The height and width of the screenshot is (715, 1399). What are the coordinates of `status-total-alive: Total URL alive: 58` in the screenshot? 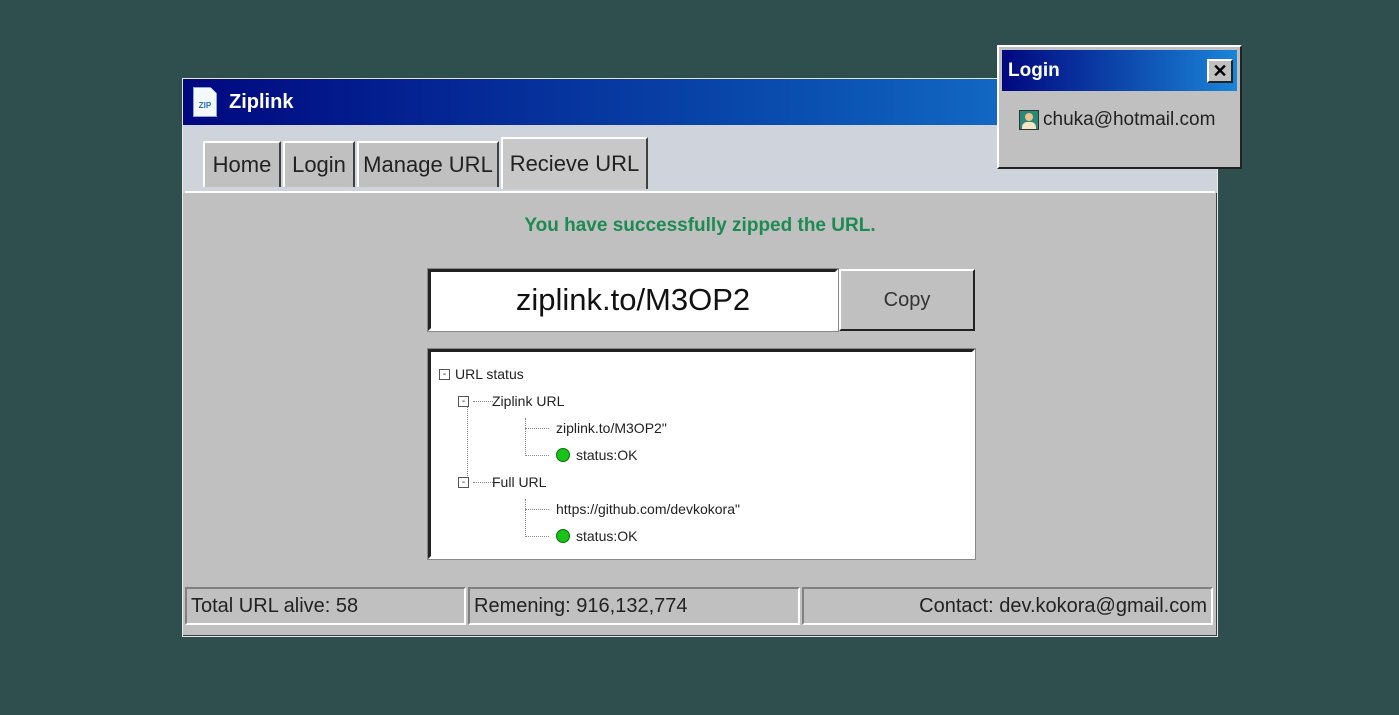 It's located at (325, 606).